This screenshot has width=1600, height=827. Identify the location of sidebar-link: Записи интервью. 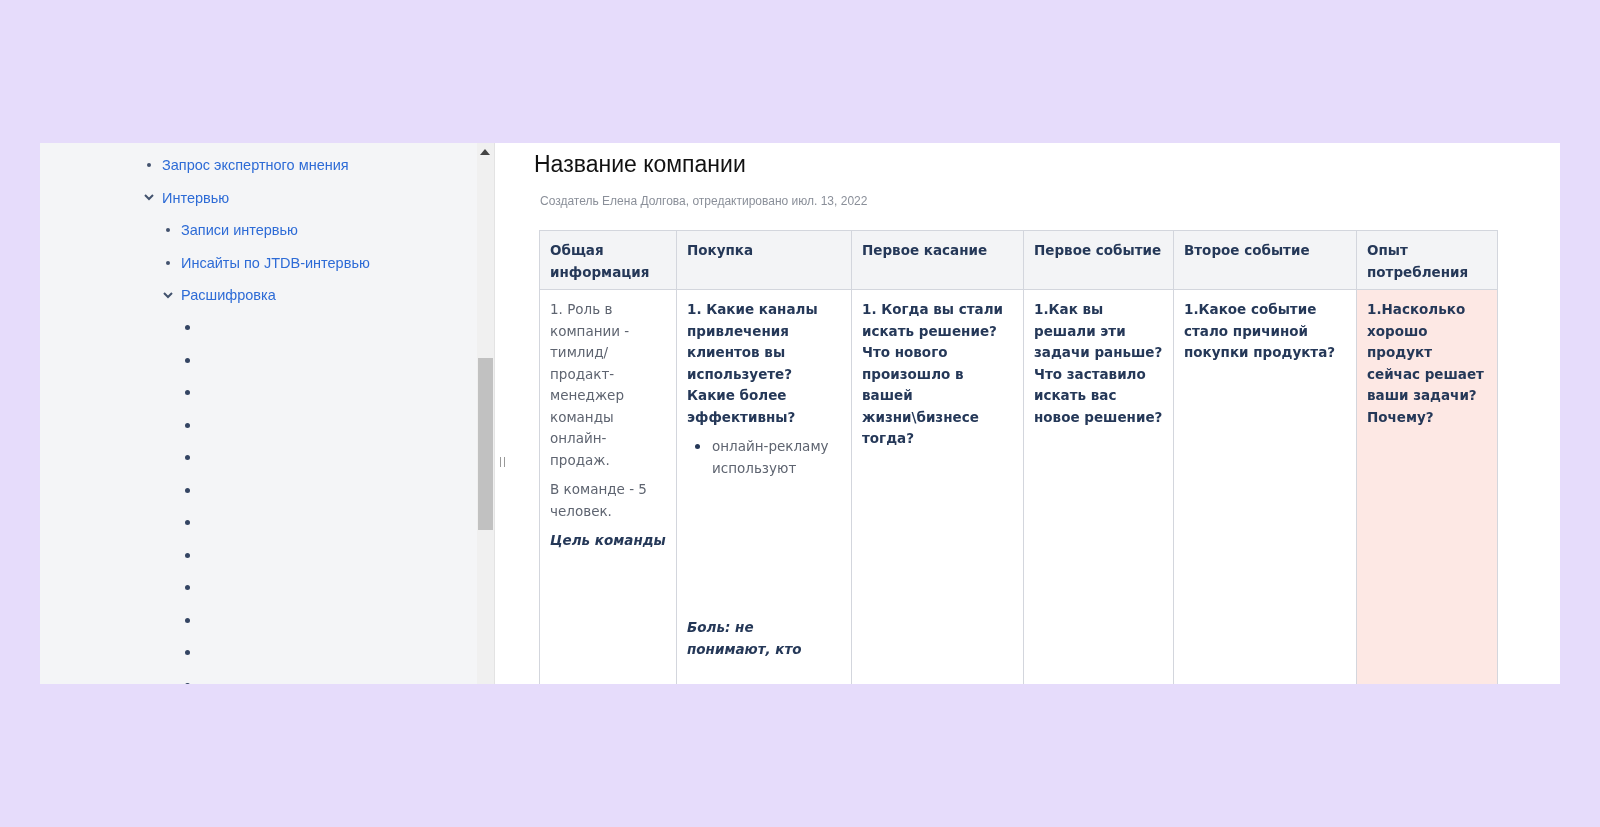
(239, 230).